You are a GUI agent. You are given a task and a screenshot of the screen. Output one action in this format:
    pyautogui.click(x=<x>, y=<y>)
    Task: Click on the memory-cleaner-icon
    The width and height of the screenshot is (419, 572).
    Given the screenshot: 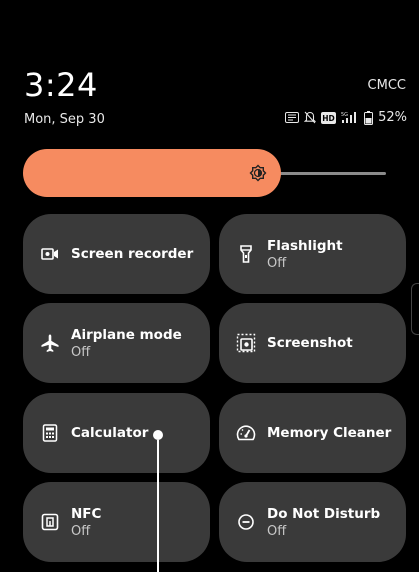 What is the action you would take?
    pyautogui.click(x=246, y=433)
    